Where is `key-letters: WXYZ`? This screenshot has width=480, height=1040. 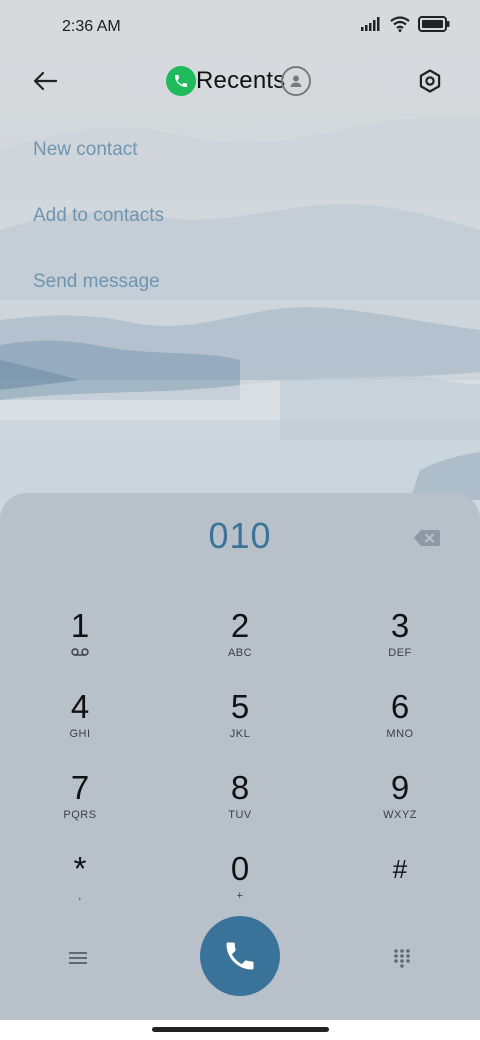 key-letters: WXYZ is located at coordinates (400, 815).